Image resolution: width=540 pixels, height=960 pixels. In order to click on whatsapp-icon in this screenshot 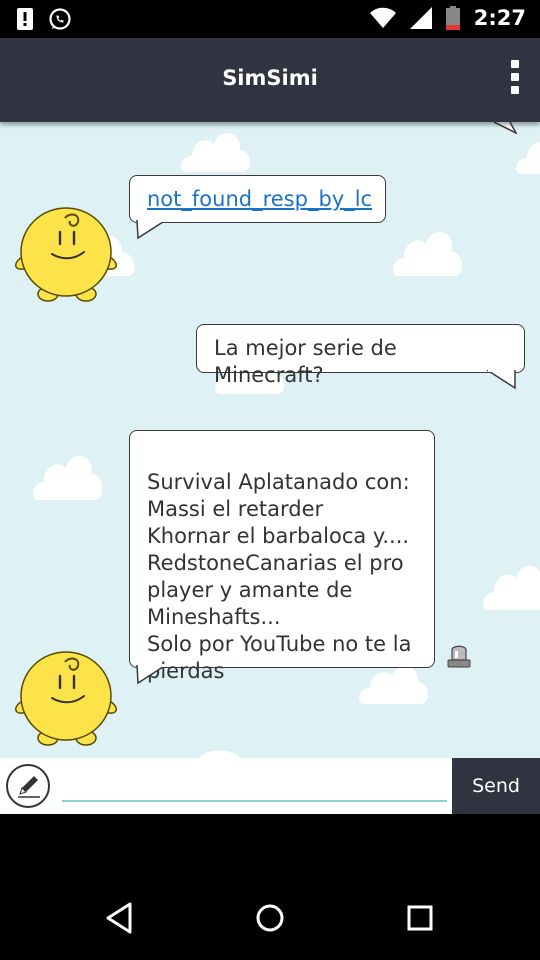, I will do `click(60, 19)`.